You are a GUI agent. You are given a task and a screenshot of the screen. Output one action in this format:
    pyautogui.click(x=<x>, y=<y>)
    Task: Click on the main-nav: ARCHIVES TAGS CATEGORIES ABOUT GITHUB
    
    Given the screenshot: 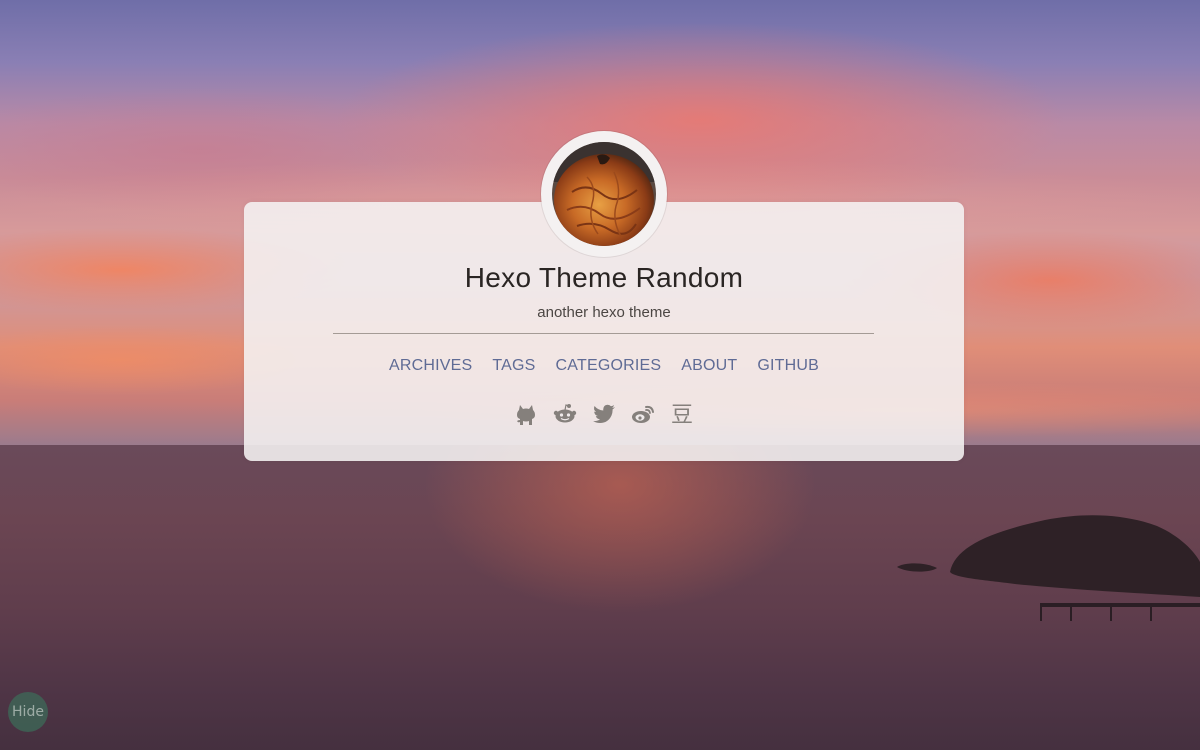 What is the action you would take?
    pyautogui.click(x=604, y=366)
    